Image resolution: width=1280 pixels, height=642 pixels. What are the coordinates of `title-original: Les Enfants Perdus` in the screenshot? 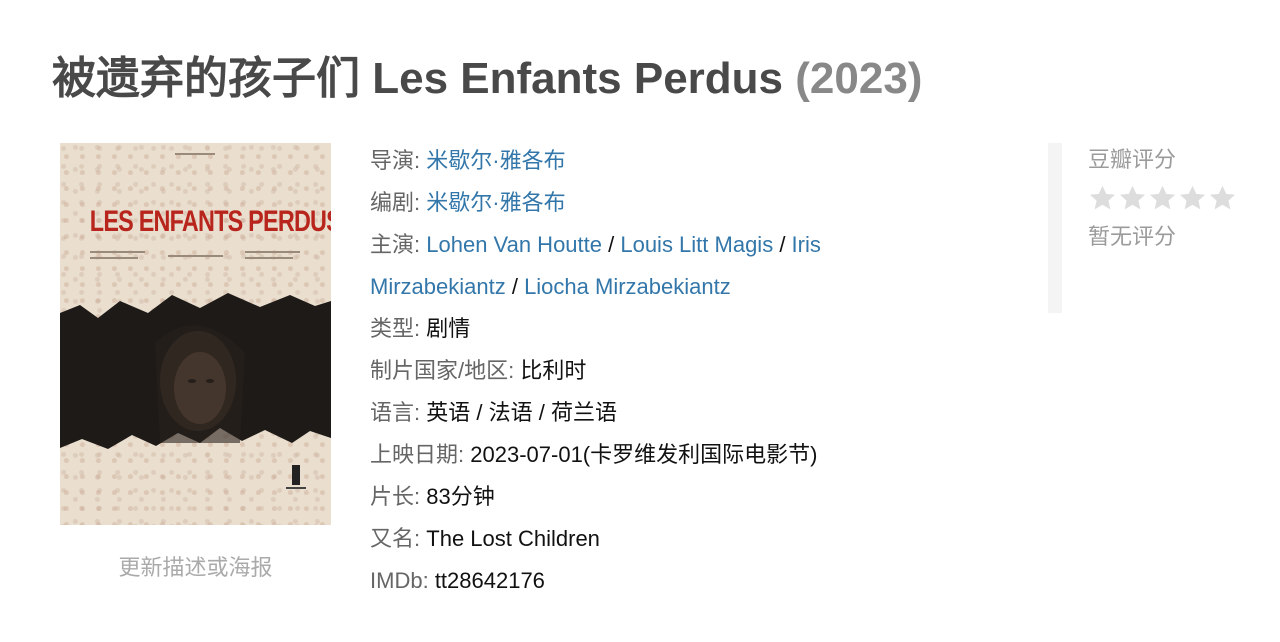 It's located at (578, 78).